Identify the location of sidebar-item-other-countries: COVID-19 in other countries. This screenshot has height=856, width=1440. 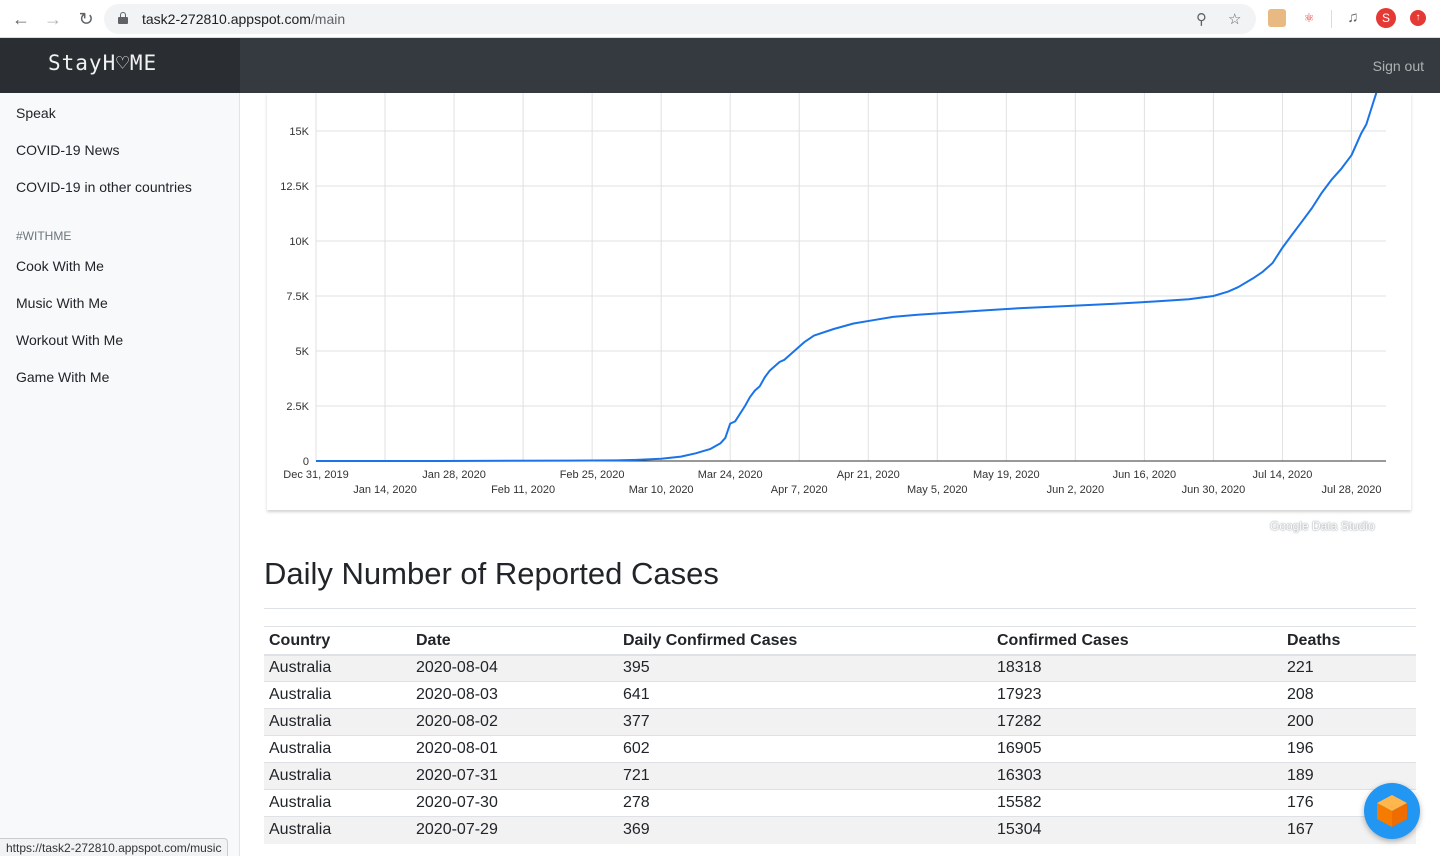
(104, 187).